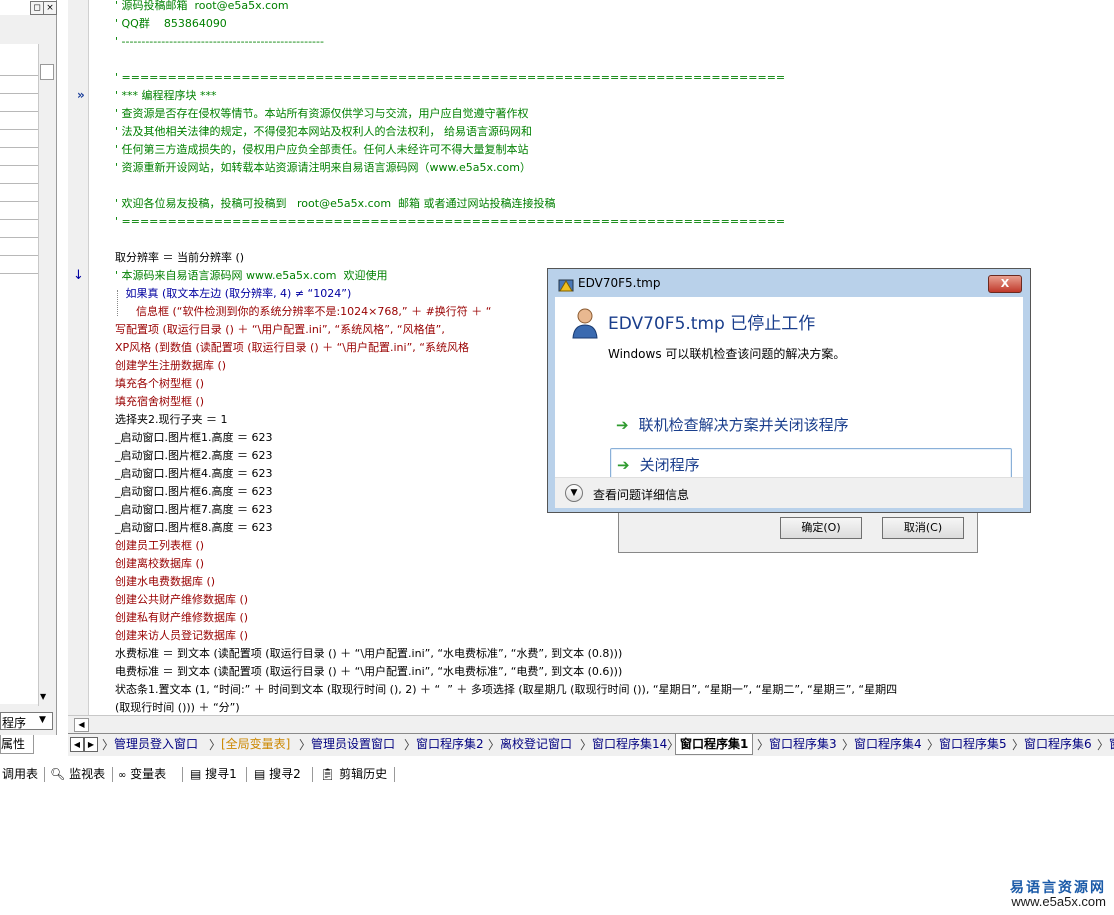 This screenshot has width=1114, height=915. What do you see at coordinates (255, 744) in the screenshot?
I see `tab: [全局变量表]` at bounding box center [255, 744].